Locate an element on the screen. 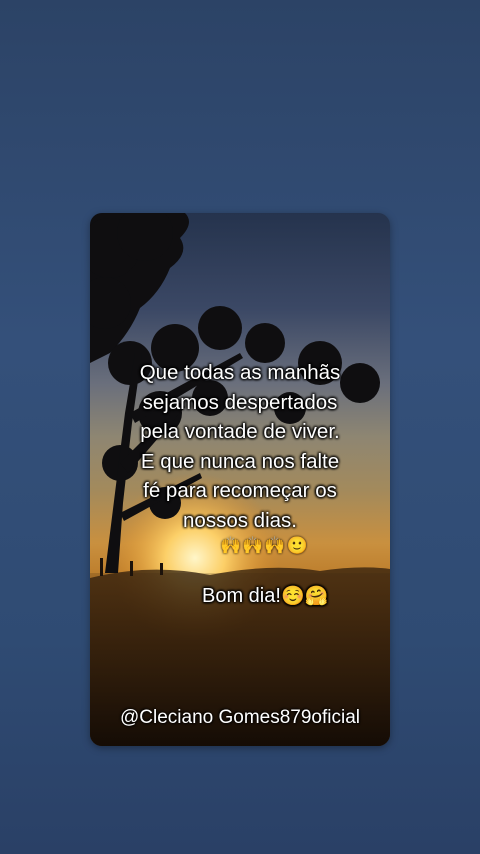  quote-line: Que todas as manhãs is located at coordinates (240, 372).